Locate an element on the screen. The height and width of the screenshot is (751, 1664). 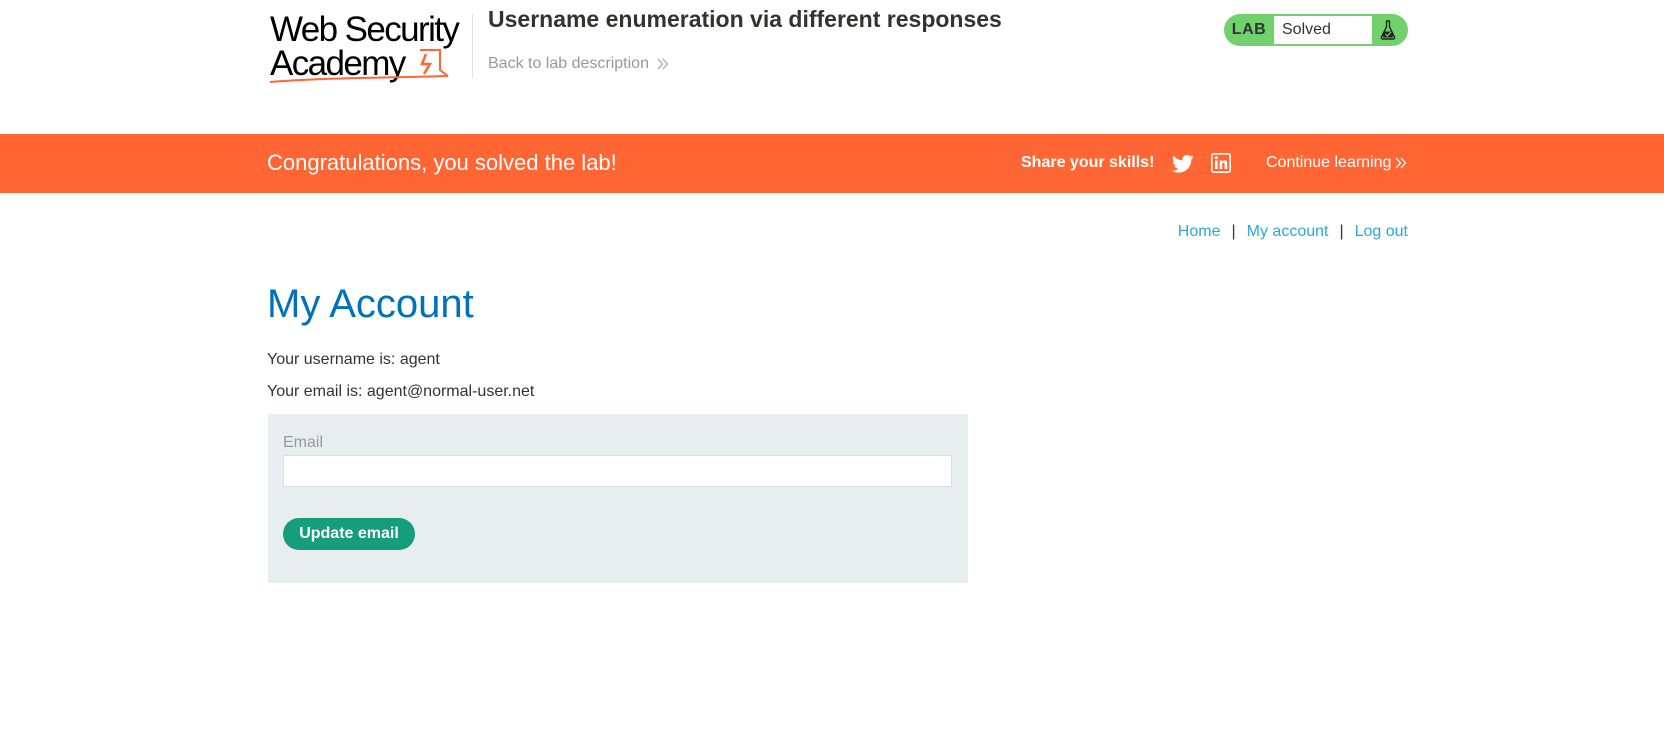
congratulations-message: Congratulations, you solved the lab! is located at coordinates (442, 162).